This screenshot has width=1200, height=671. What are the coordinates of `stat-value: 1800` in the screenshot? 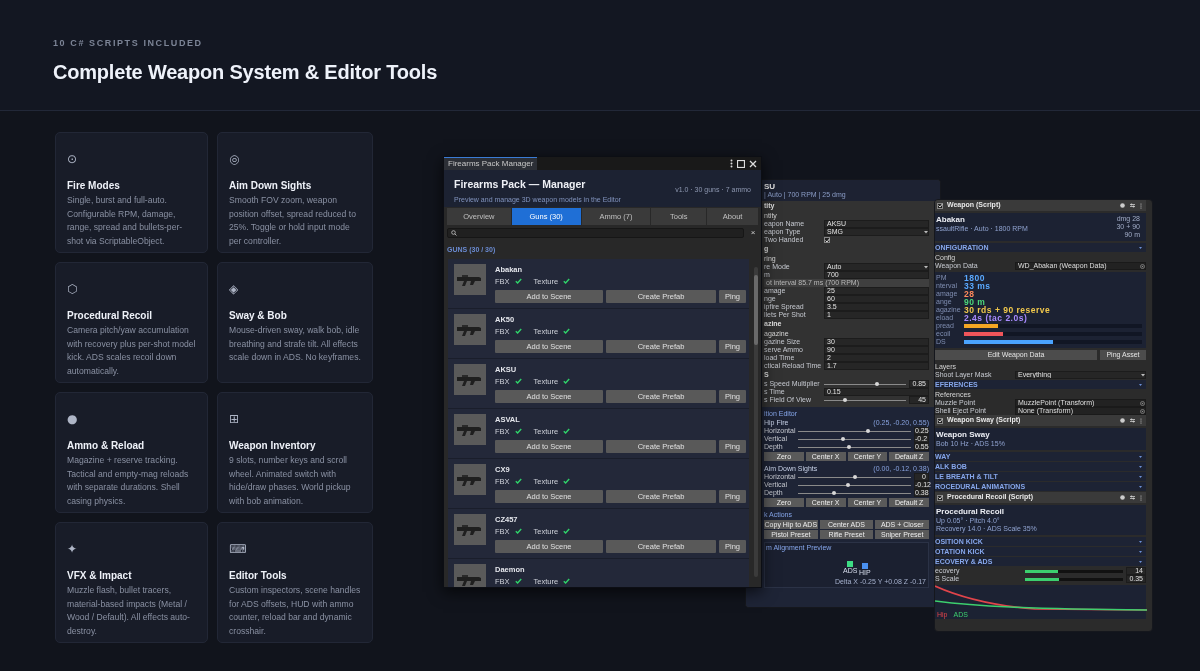 It's located at (974, 278).